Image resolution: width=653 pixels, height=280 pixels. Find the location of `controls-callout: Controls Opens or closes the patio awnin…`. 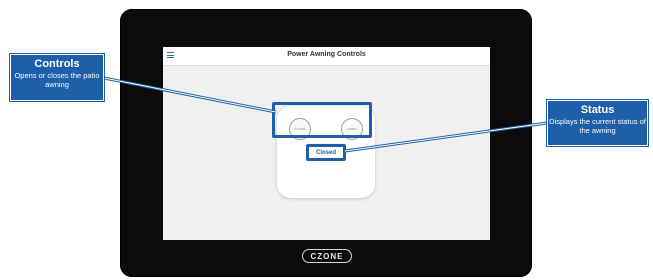

controls-callout: Controls Opens or closes the patio awnin… is located at coordinates (57, 77).